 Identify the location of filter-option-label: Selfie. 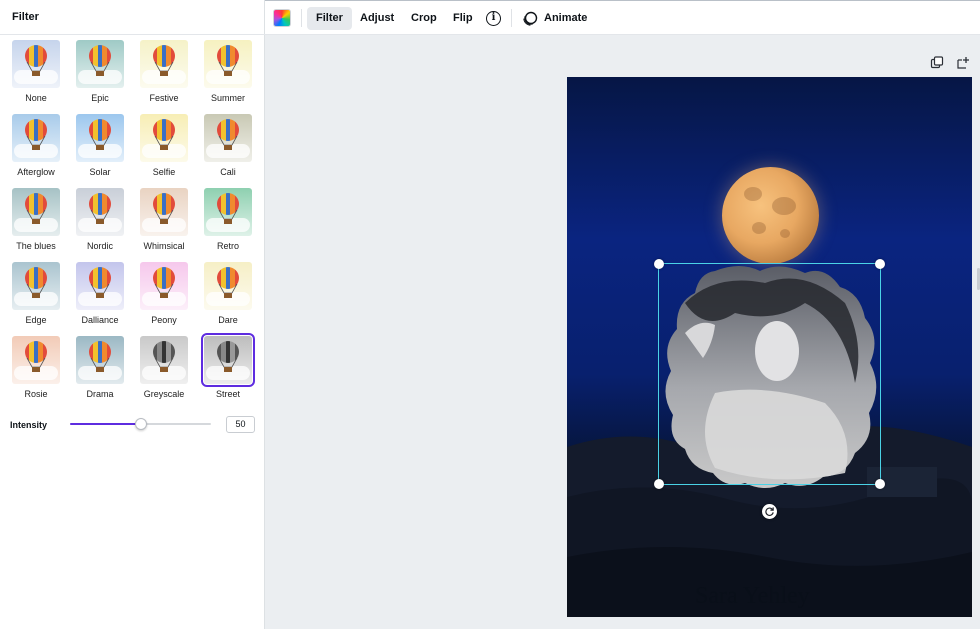
(164, 172).